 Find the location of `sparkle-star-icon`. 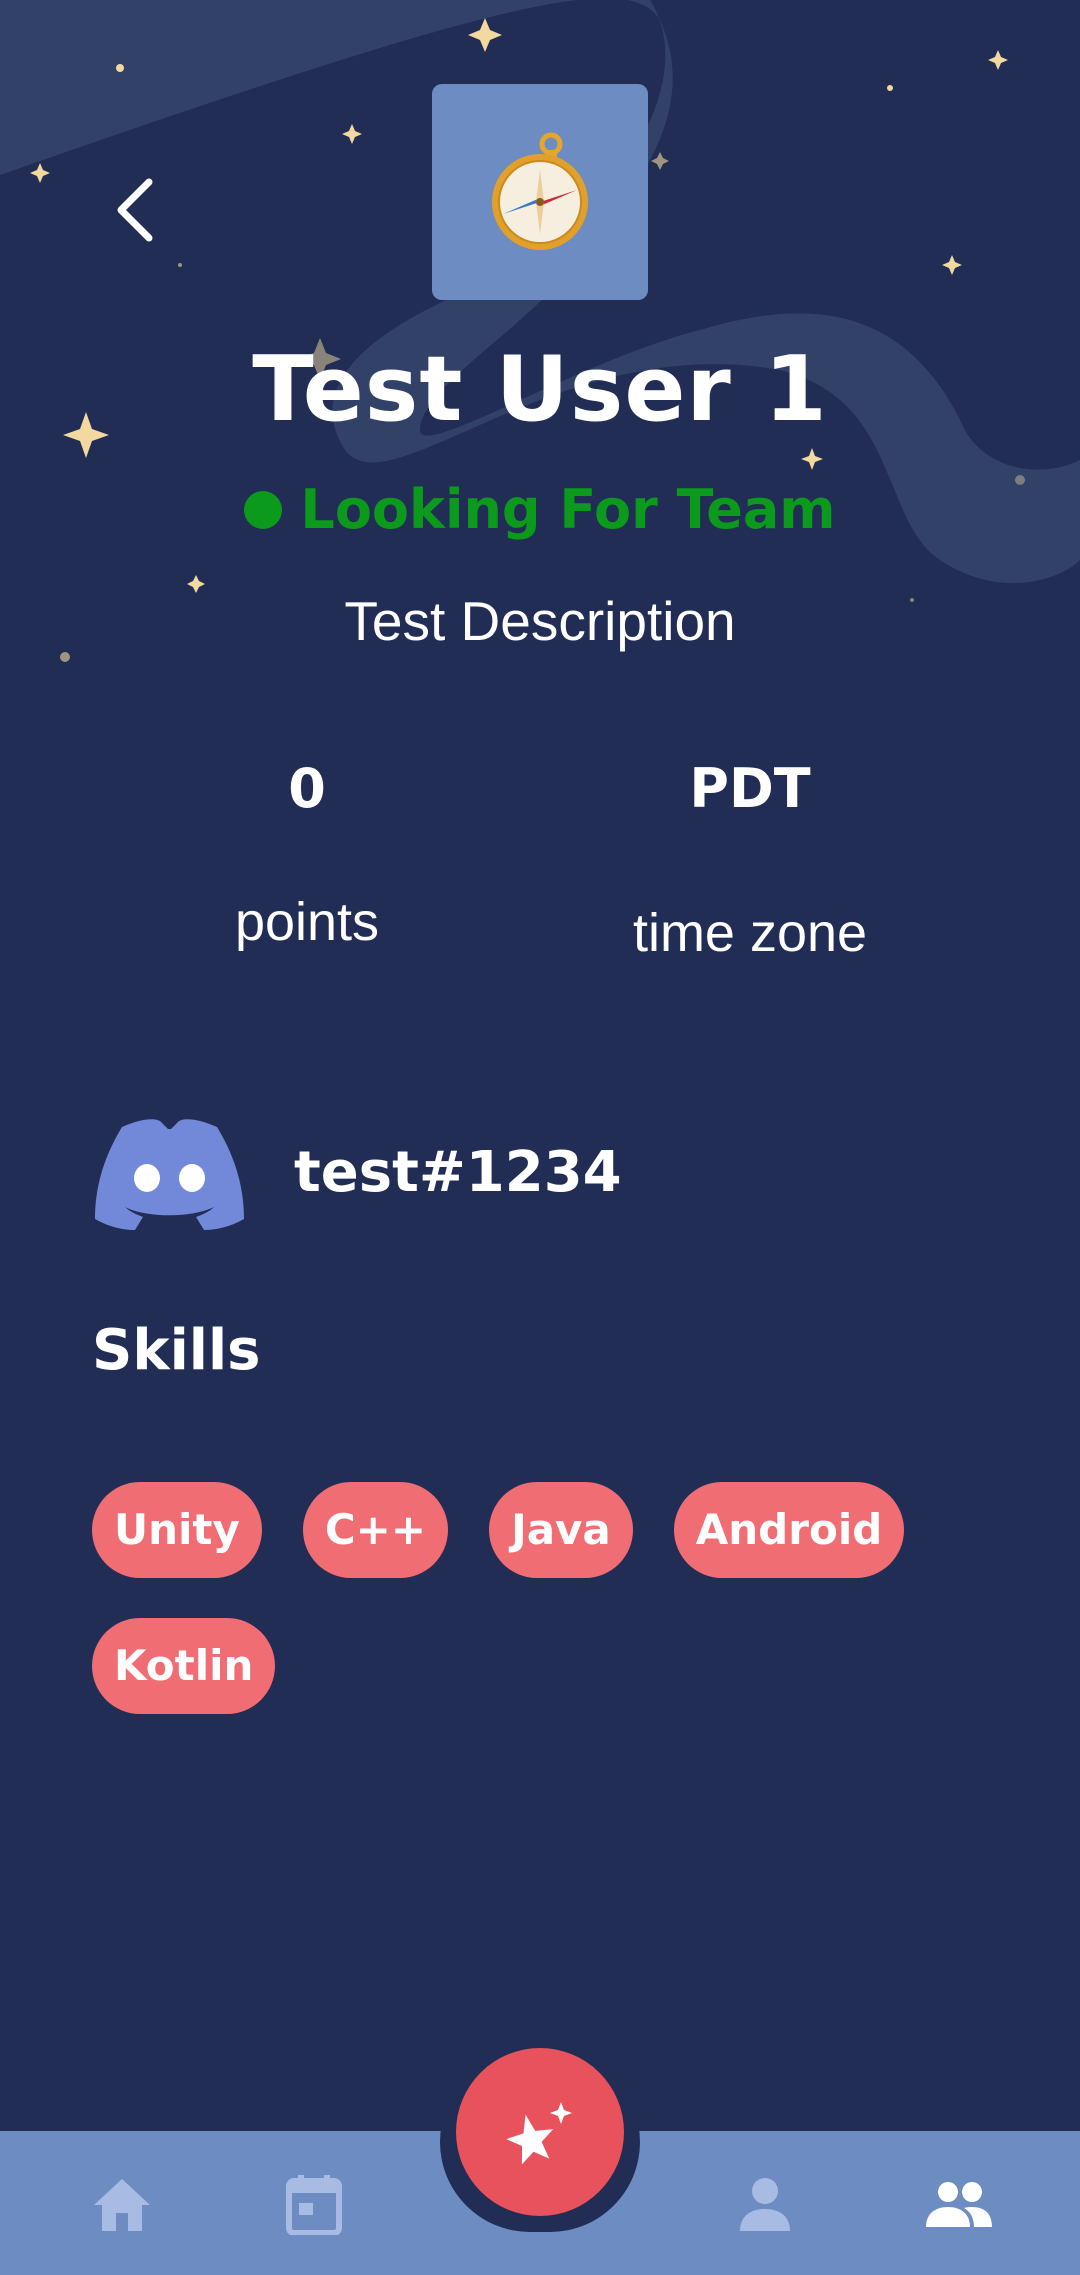

sparkle-star-icon is located at coordinates (539, 2133).